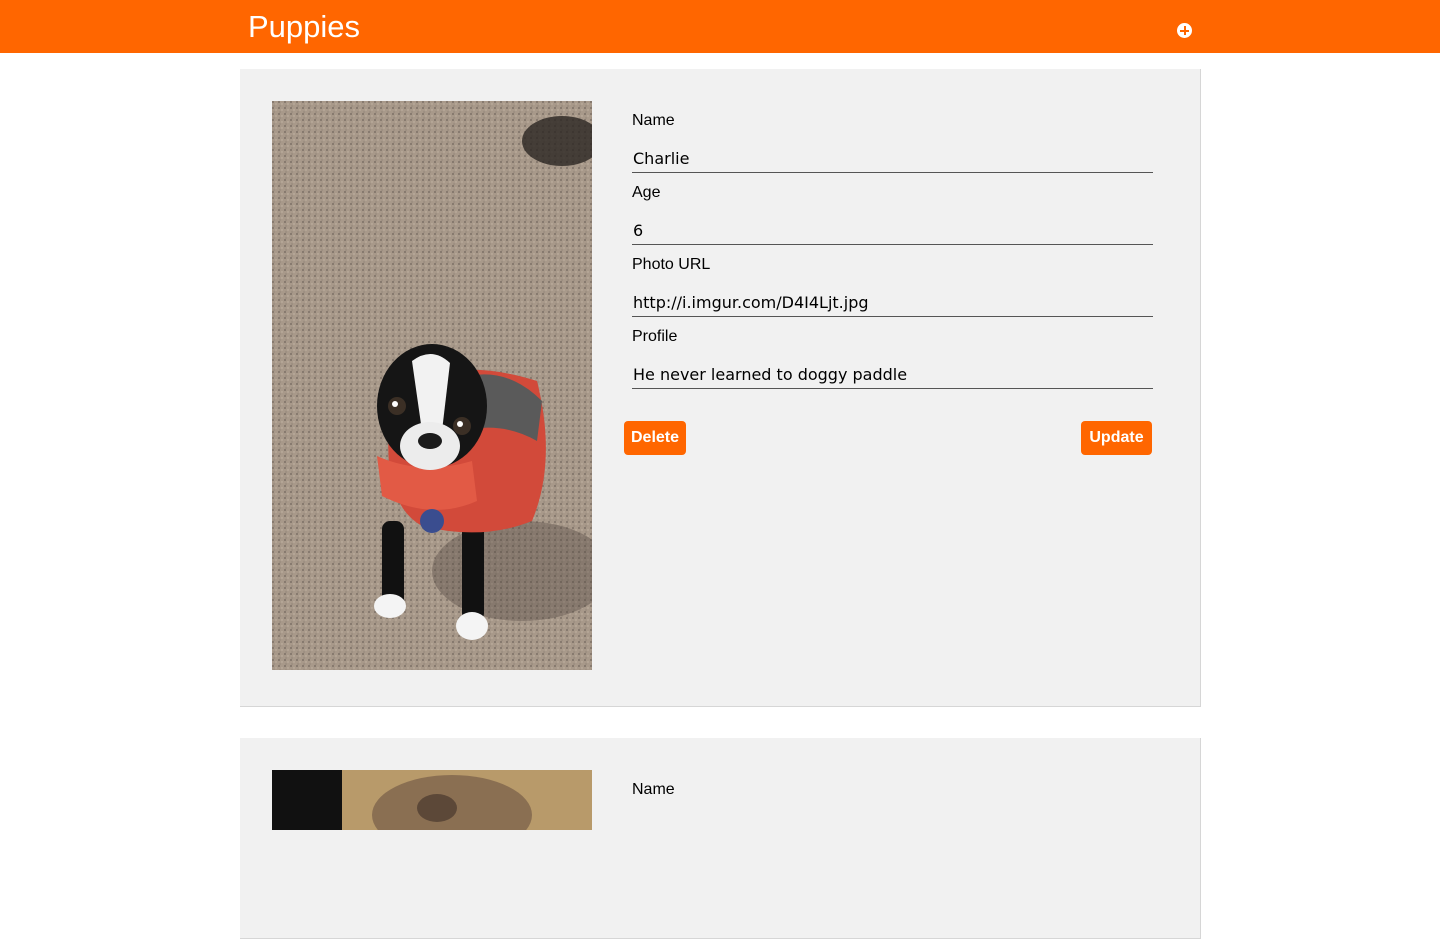 The width and height of the screenshot is (1440, 939). What do you see at coordinates (655, 438) in the screenshot?
I see `delete-button: Delete` at bounding box center [655, 438].